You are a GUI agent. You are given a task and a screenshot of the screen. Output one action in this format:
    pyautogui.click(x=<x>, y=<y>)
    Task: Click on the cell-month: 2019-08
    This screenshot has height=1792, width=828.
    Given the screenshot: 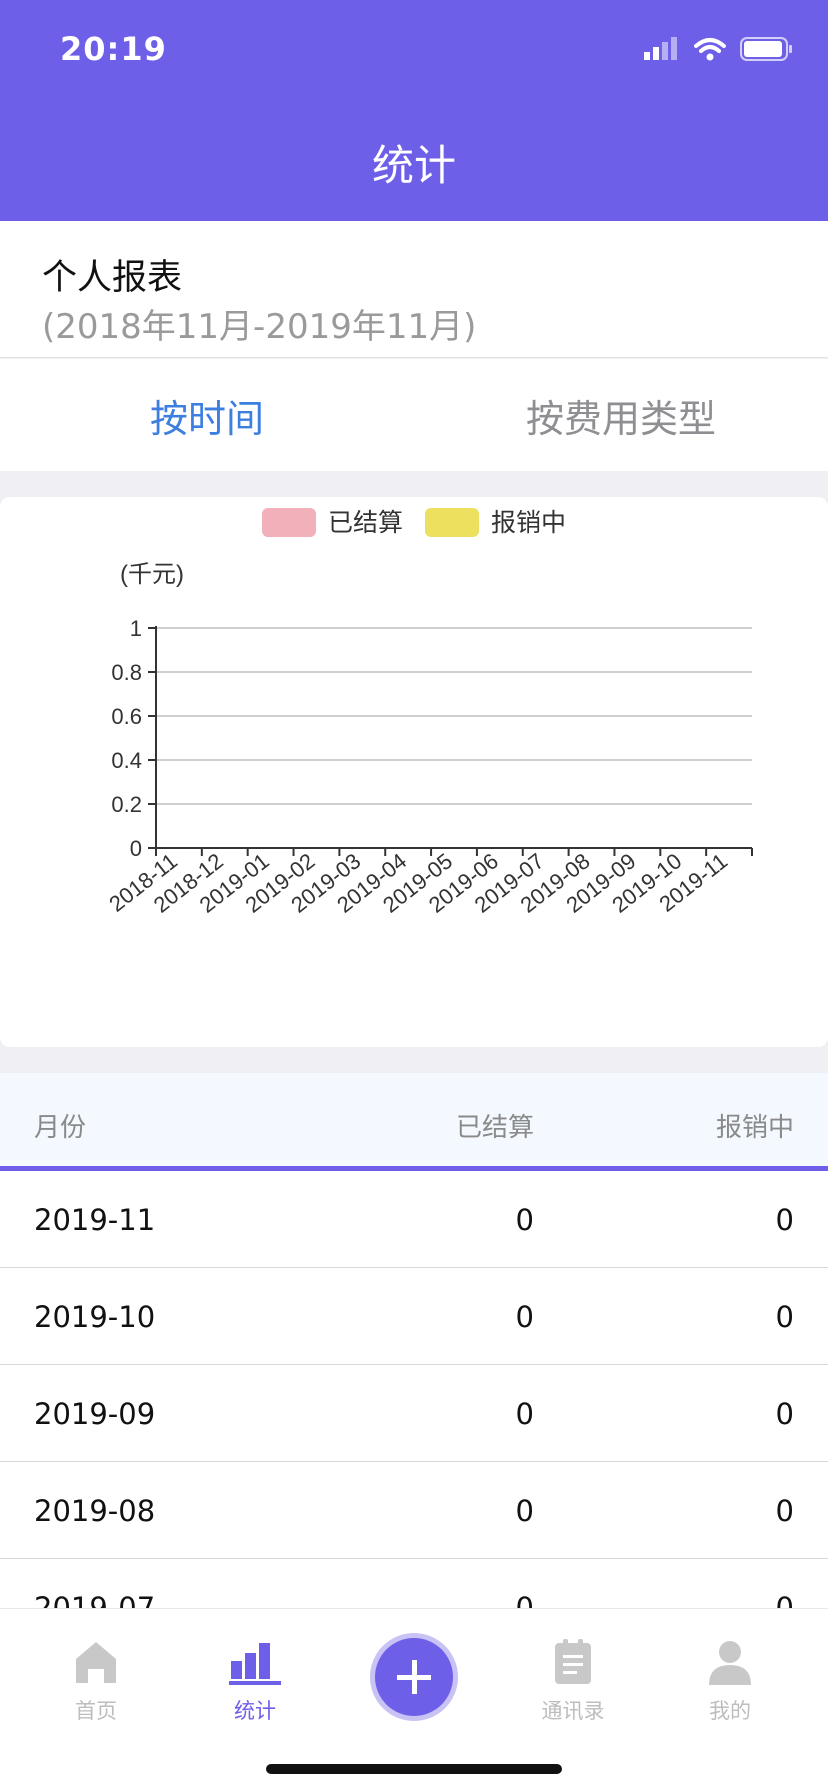 What is the action you would take?
    pyautogui.click(x=95, y=1511)
    